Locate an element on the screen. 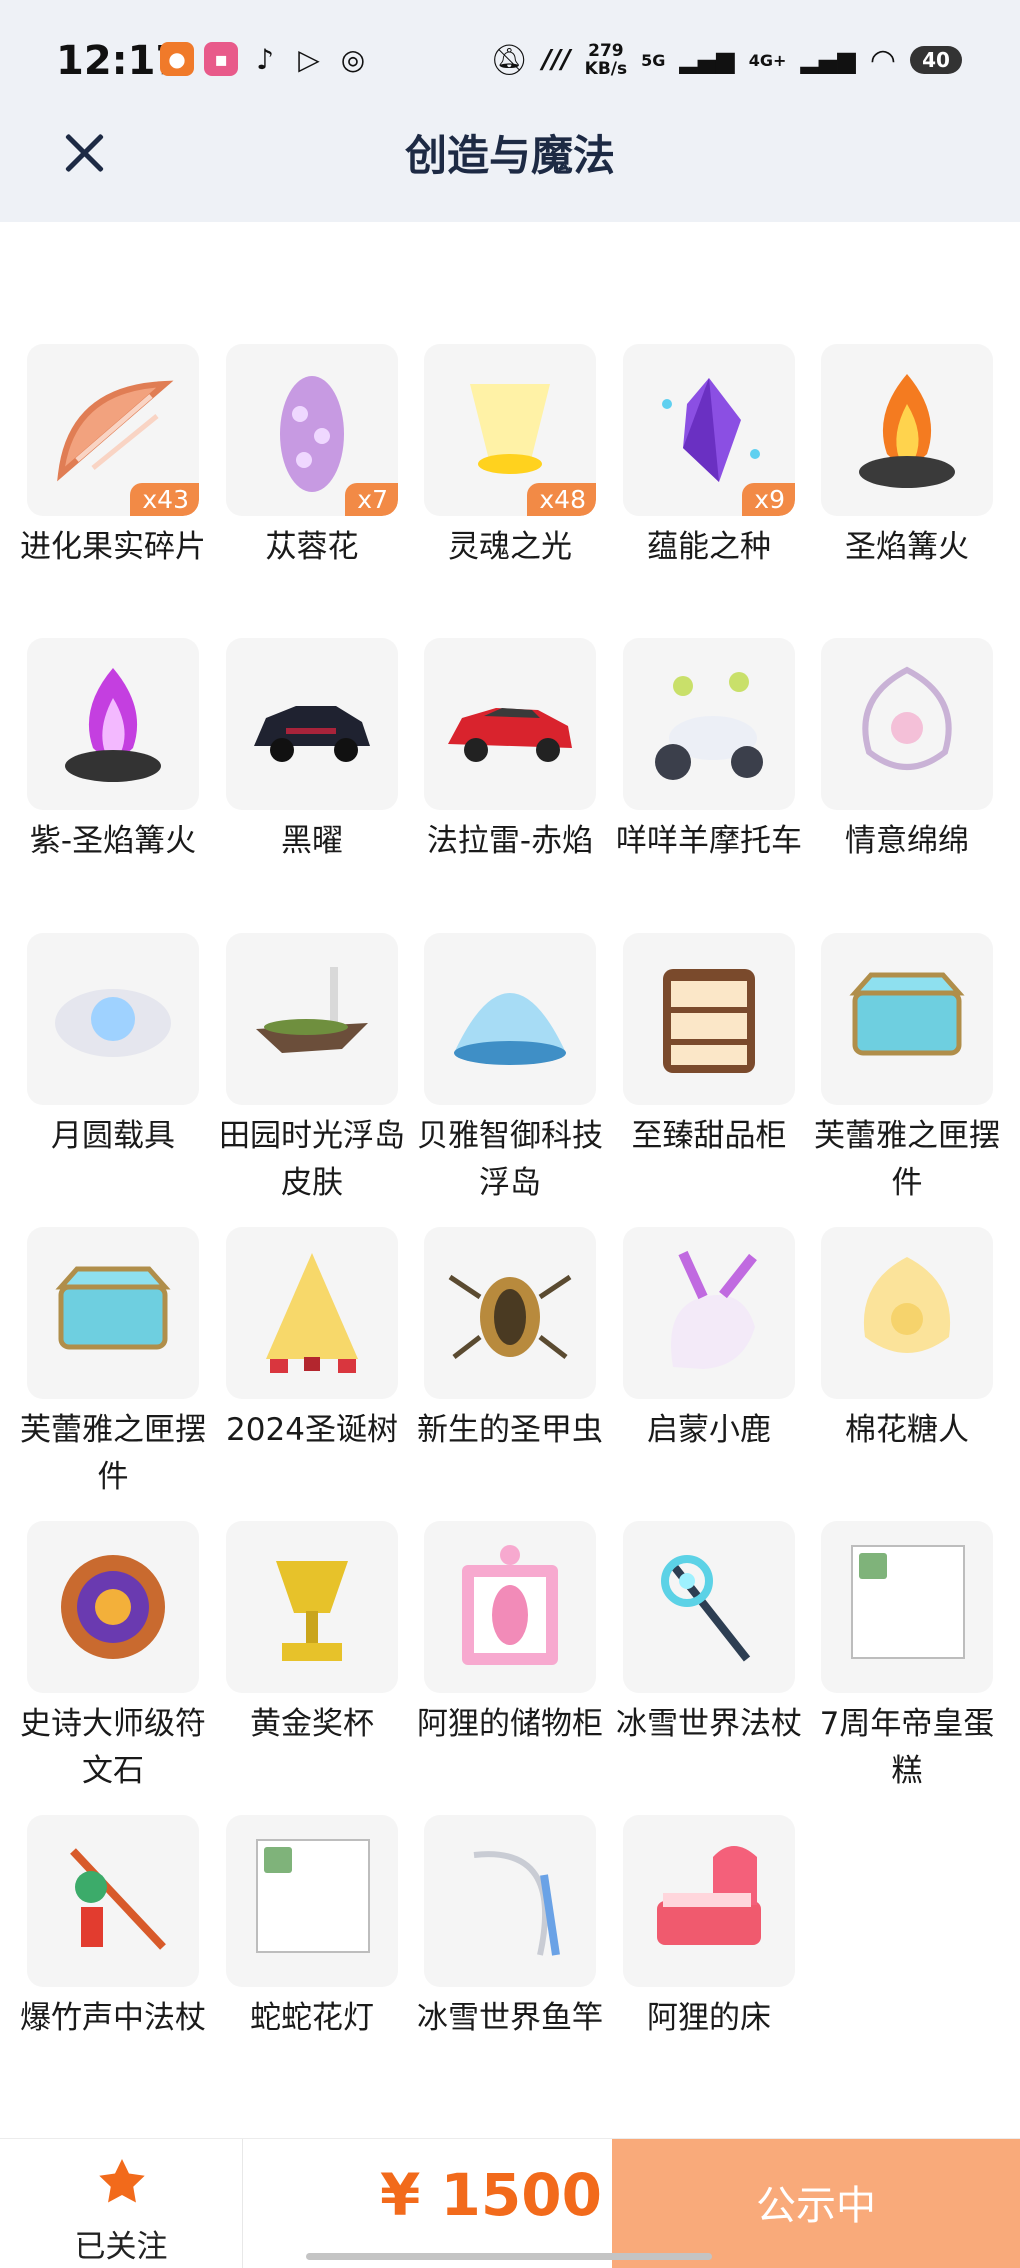  cistanche-flower-icon is located at coordinates (312, 434).